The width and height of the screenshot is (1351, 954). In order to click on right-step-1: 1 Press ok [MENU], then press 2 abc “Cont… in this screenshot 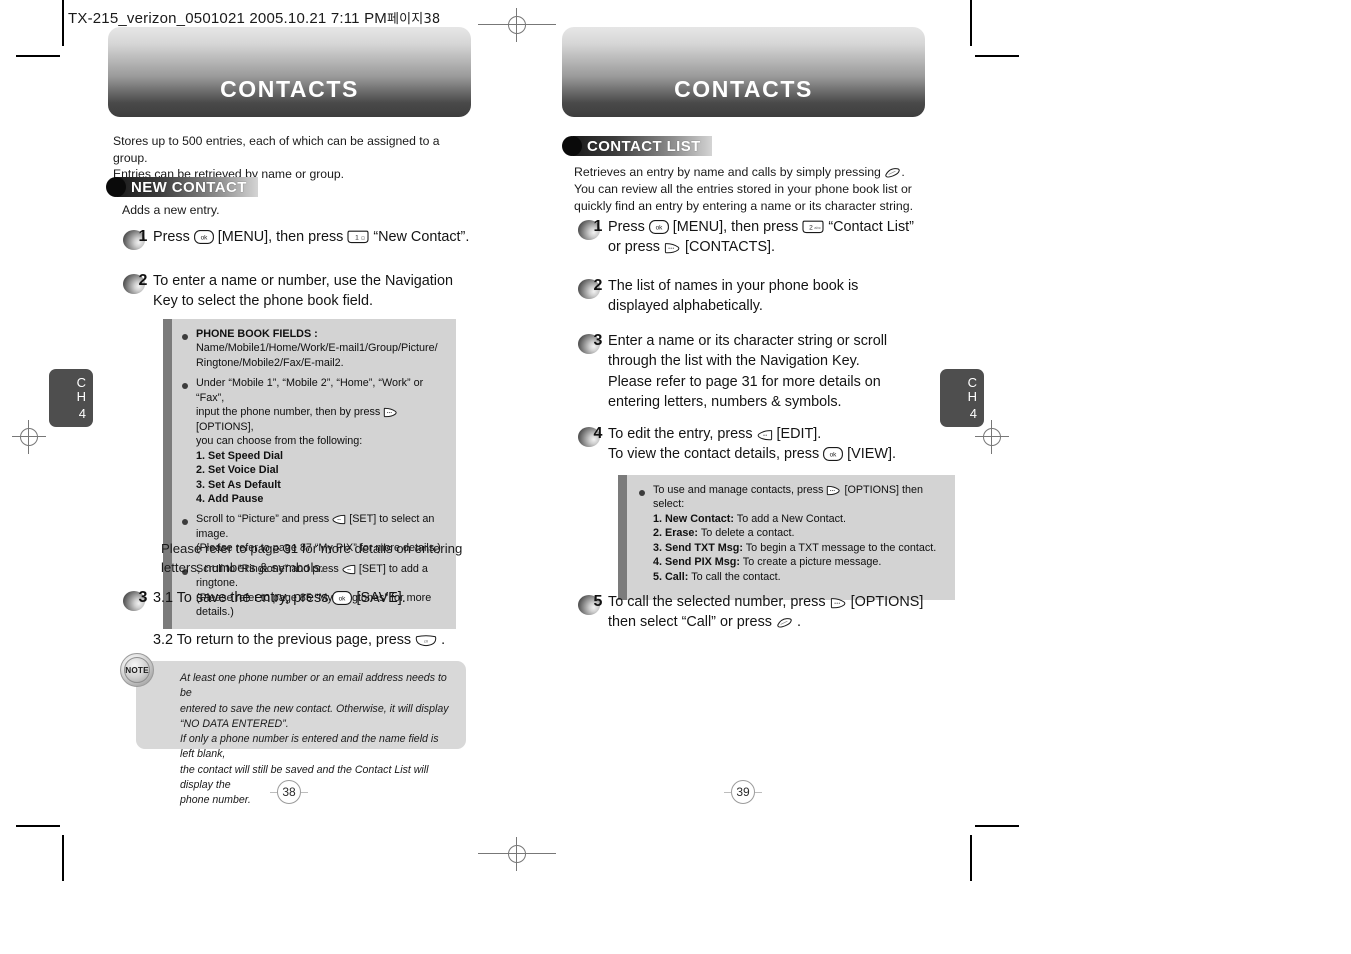, I will do `click(778, 237)`.